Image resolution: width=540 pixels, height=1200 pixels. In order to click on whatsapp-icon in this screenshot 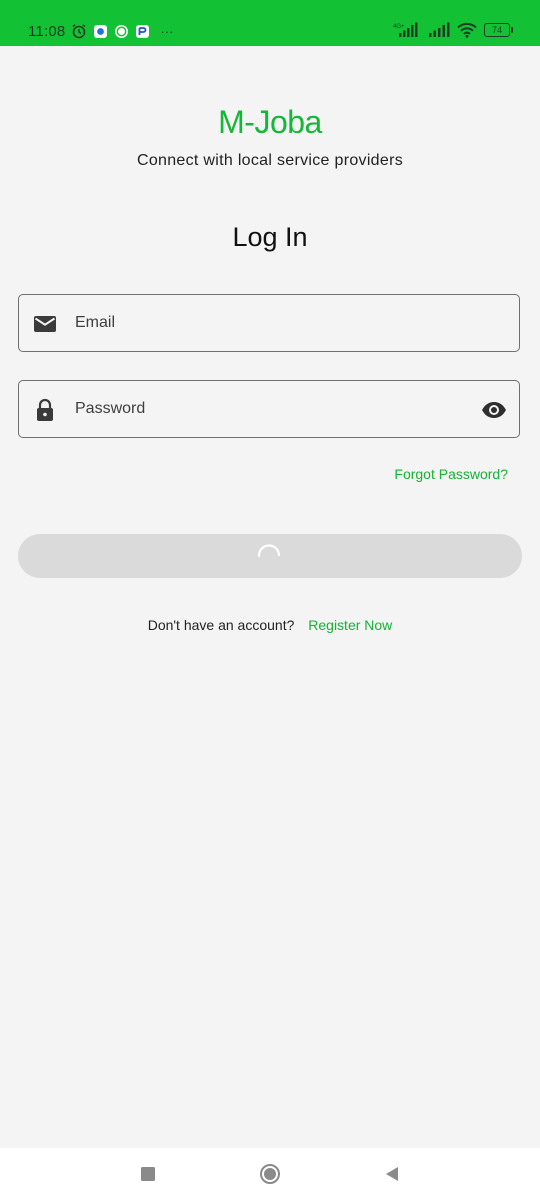, I will do `click(121, 31)`.